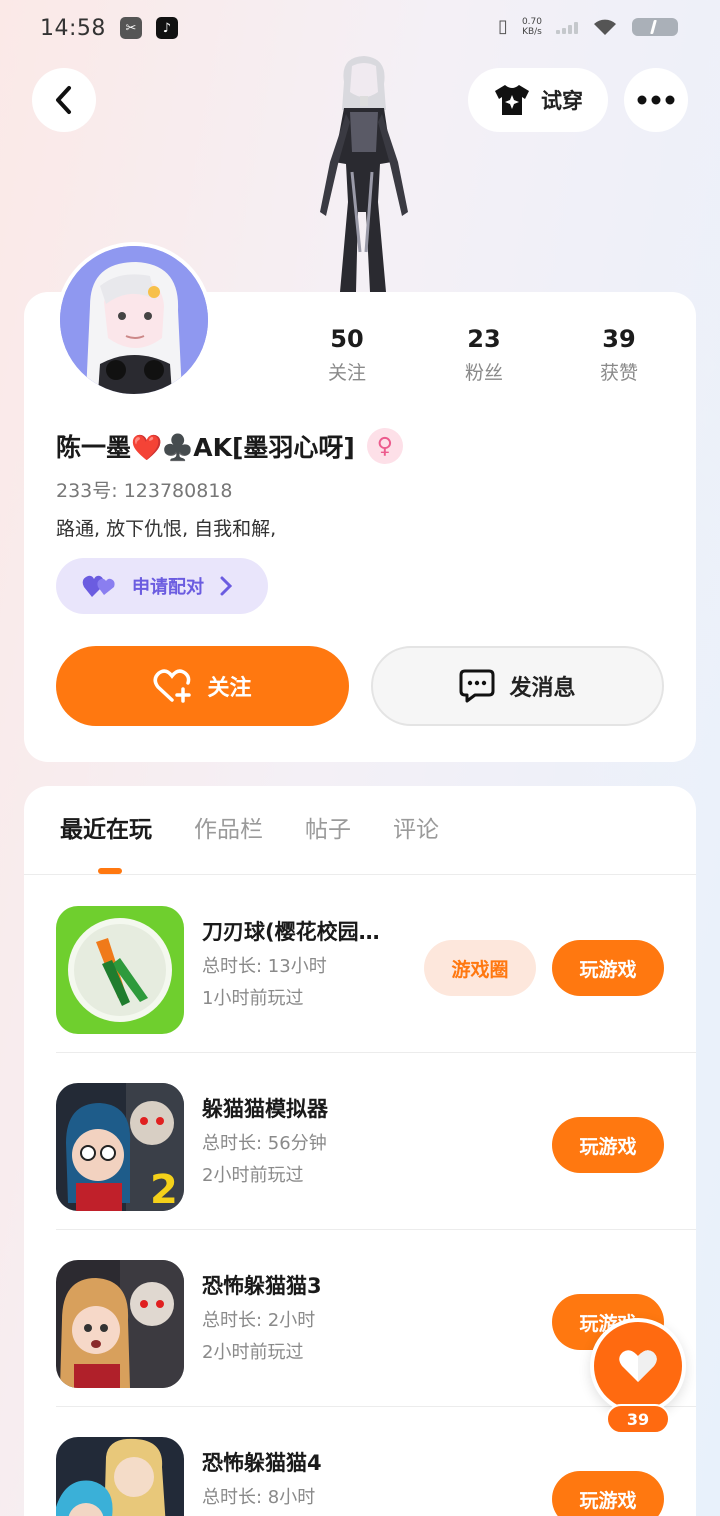  I want to click on game-title: 恐怖躲猫猫3, so click(262, 1286).